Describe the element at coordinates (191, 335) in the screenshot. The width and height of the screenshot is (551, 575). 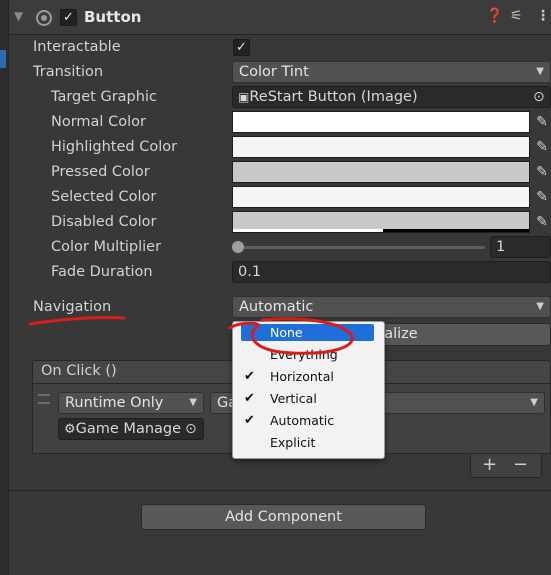
I see `annotation-overlay` at that location.